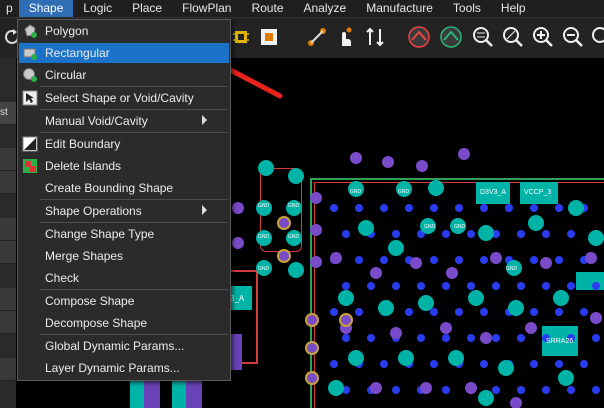 This screenshot has width=604, height=408. What do you see at coordinates (513, 37) in the screenshot?
I see `zoom-area-icon` at bounding box center [513, 37].